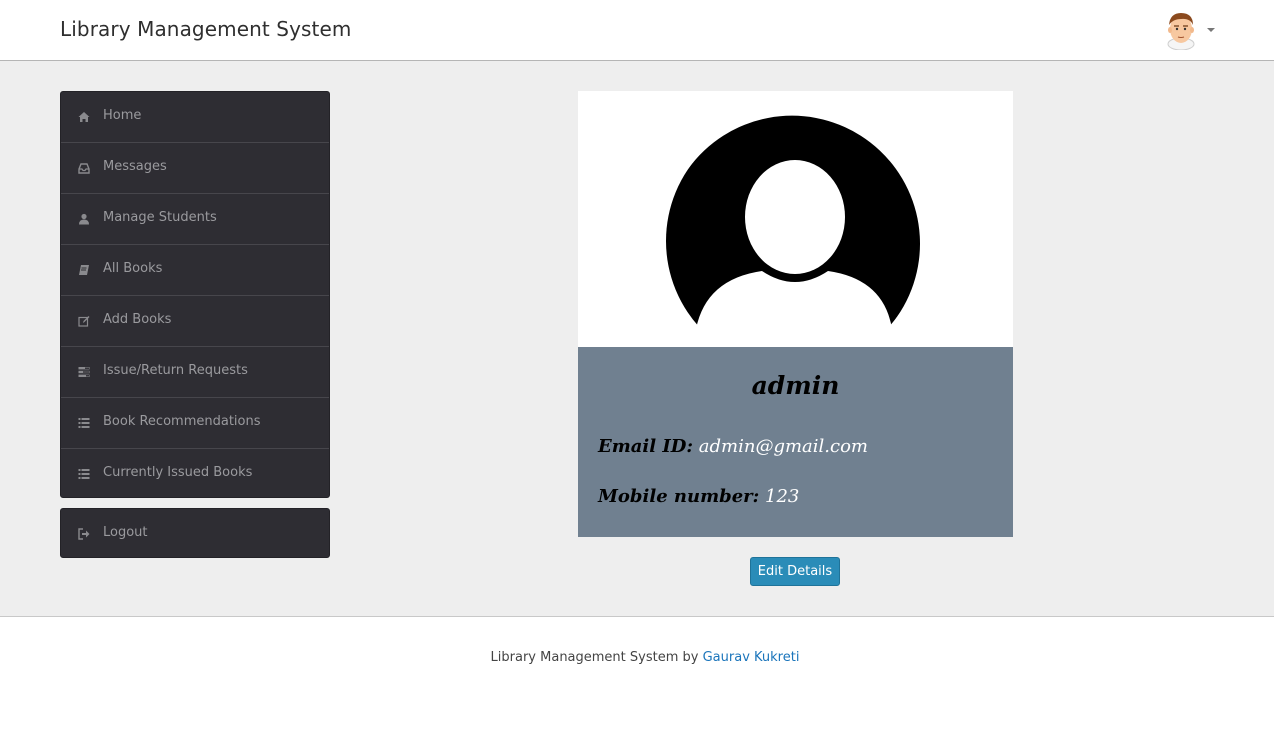  I want to click on sidebar-item-messages: Messages, so click(195, 168).